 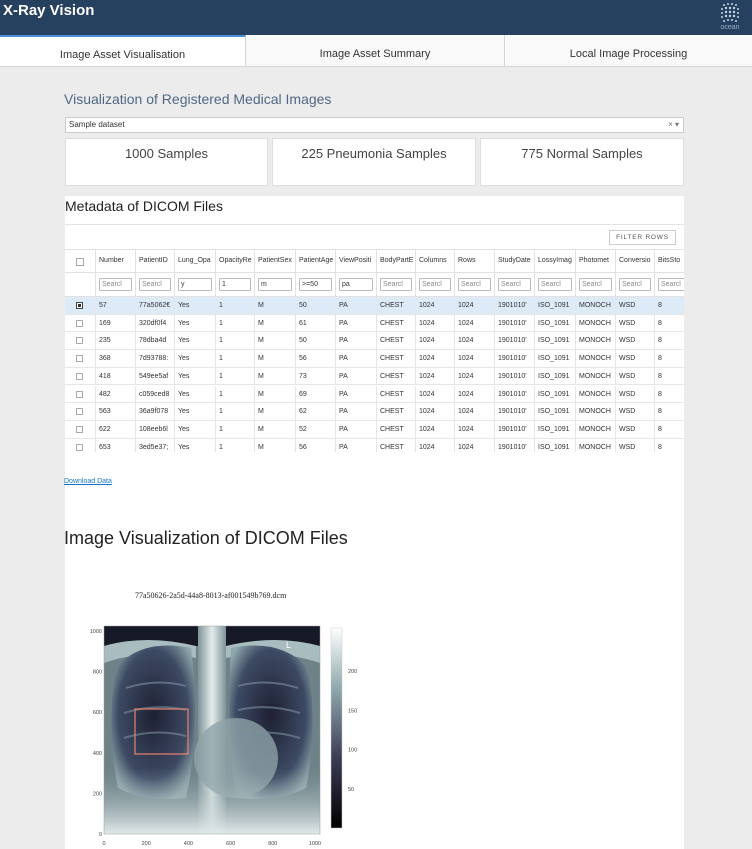 What do you see at coordinates (194, 323) in the screenshot?
I see `table-cell: Yes` at bounding box center [194, 323].